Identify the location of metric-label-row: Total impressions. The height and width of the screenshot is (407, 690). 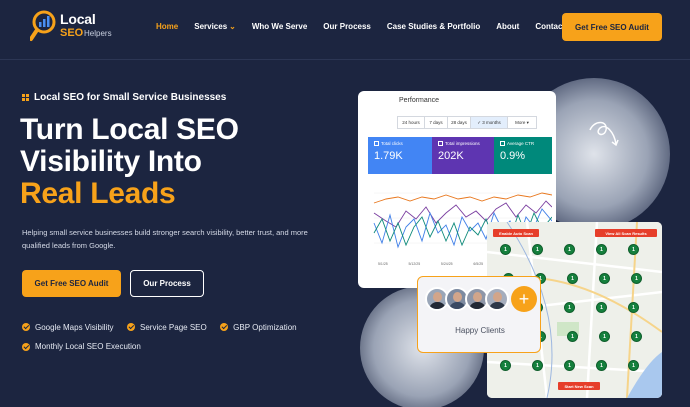
(463, 143).